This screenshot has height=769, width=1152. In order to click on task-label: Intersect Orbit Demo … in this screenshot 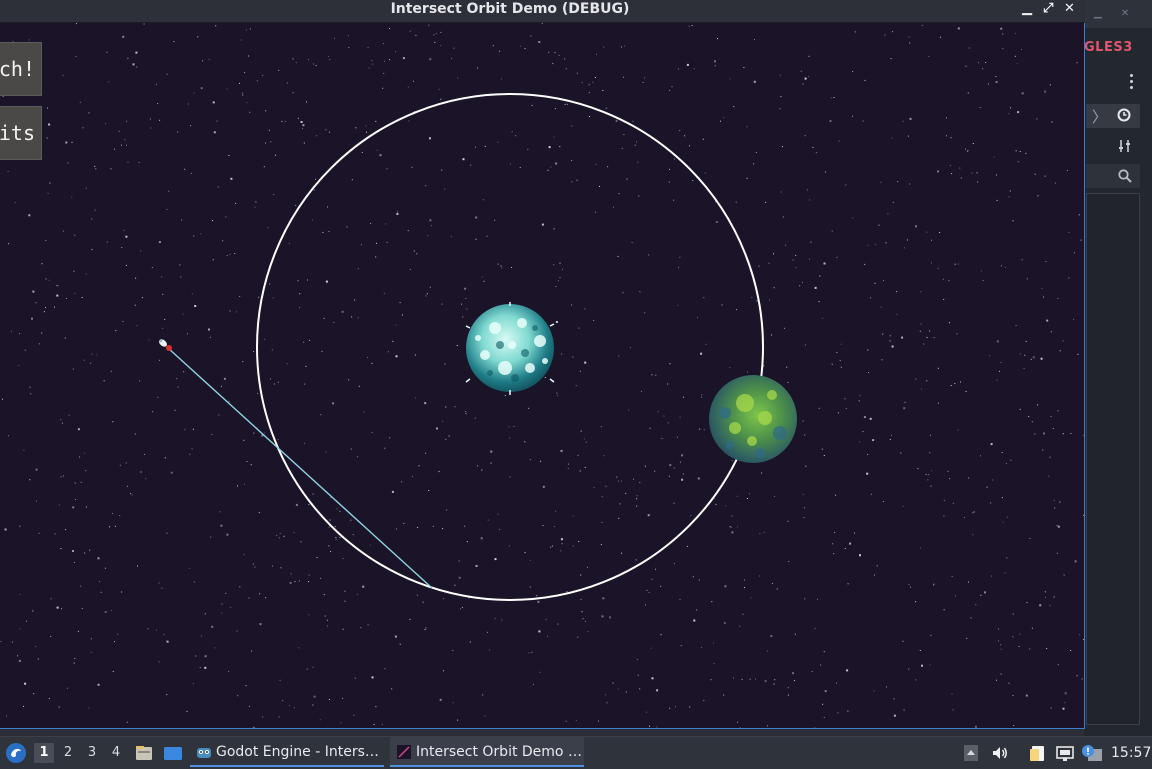, I will do `click(499, 752)`.